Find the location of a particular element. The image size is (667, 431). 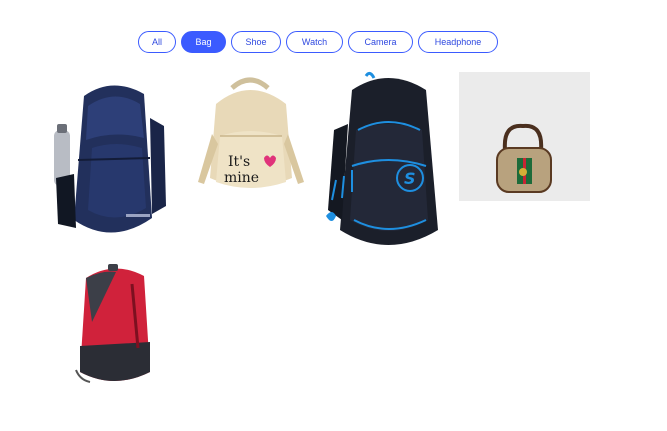

black-backpack-image: S is located at coordinates (382, 158).